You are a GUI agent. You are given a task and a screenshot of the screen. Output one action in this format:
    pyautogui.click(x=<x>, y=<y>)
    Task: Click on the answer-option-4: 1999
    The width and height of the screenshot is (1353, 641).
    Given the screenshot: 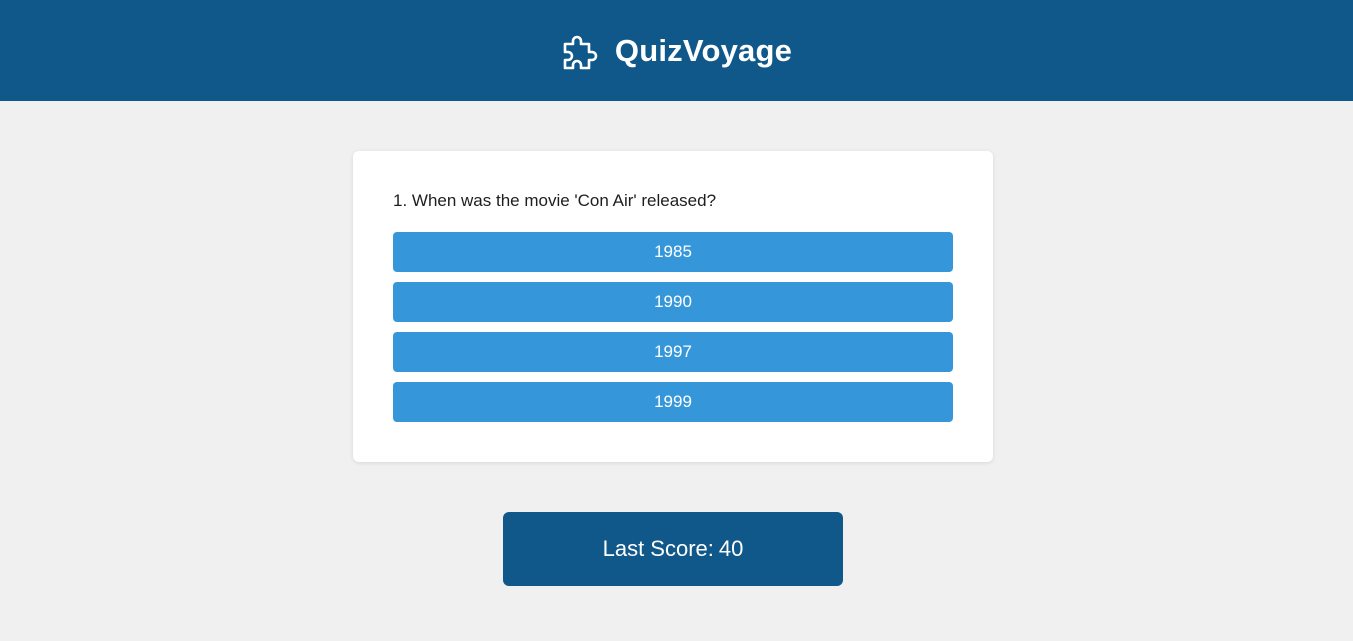 What is the action you would take?
    pyautogui.click(x=673, y=402)
    